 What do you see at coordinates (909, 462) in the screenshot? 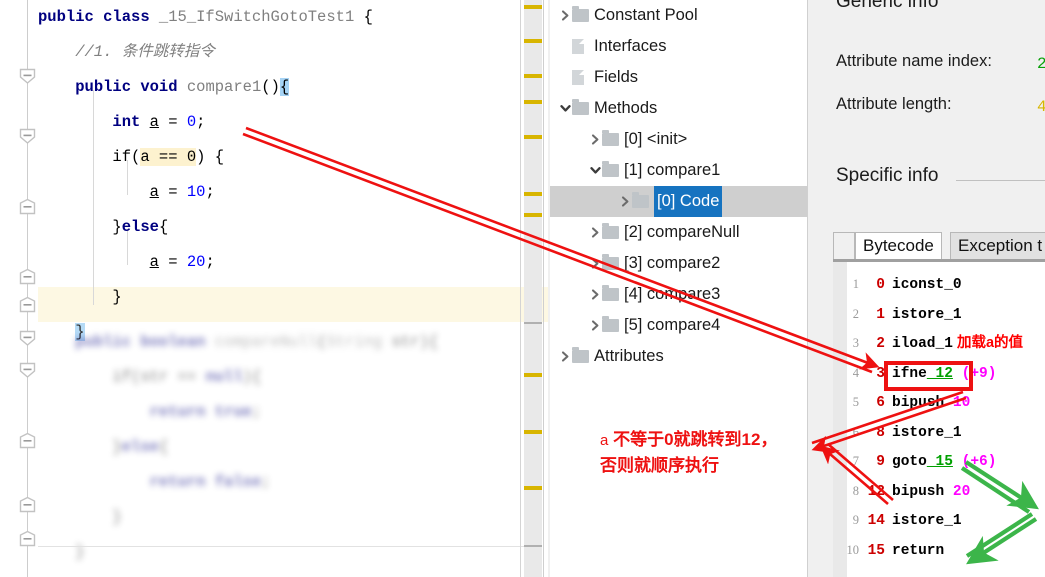
I see `bytecode-mnemonic: goto` at bounding box center [909, 462].